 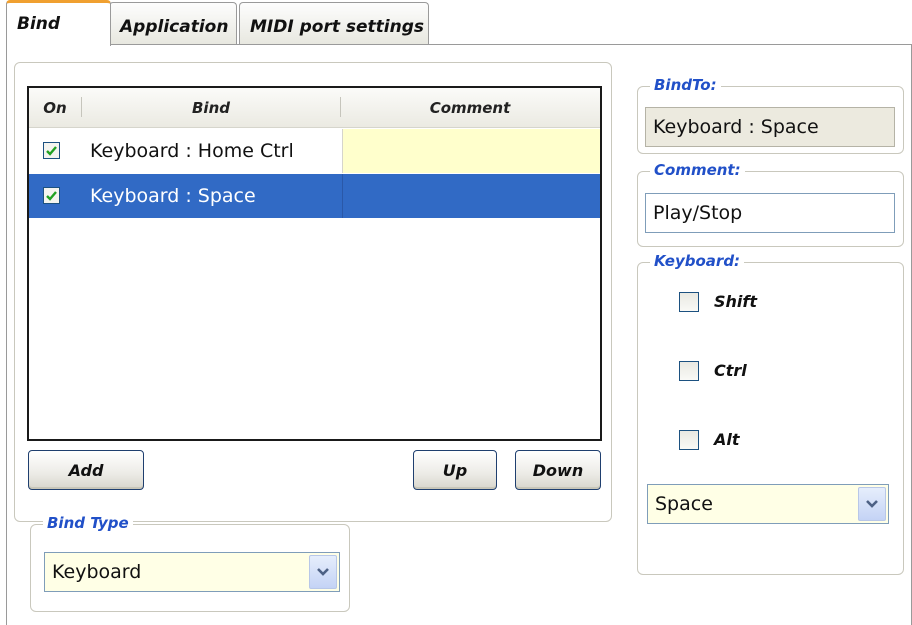 I want to click on bind-to-title: BindTo:, so click(x=685, y=85).